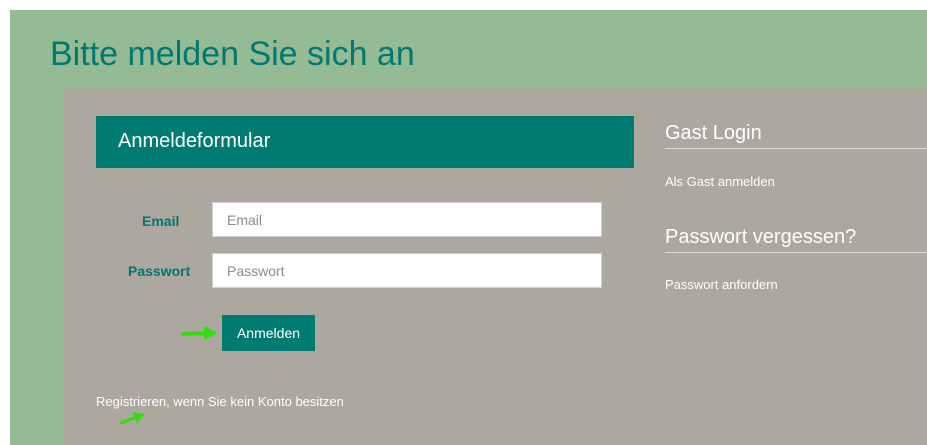  I want to click on guest-login-heading: Gast Login, so click(713, 133).